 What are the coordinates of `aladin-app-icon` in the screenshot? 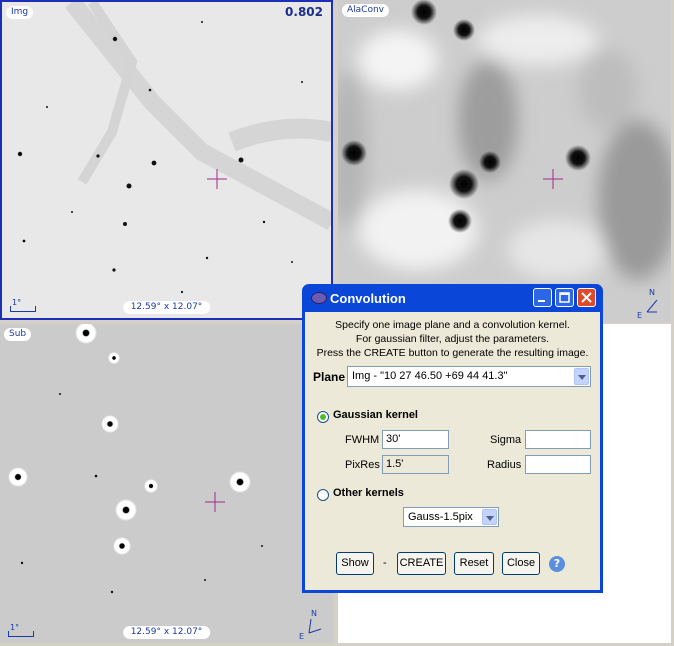 It's located at (319, 298).